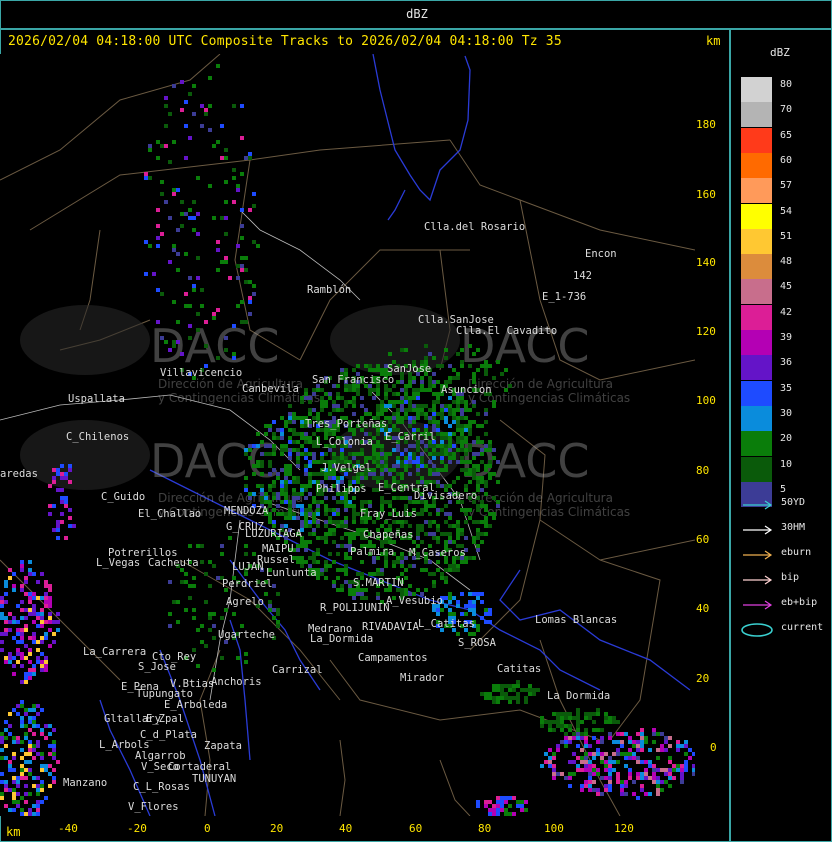 The height and width of the screenshot is (842, 832). What do you see at coordinates (582, 276) in the screenshot?
I see `place-label: 142` at bounding box center [582, 276].